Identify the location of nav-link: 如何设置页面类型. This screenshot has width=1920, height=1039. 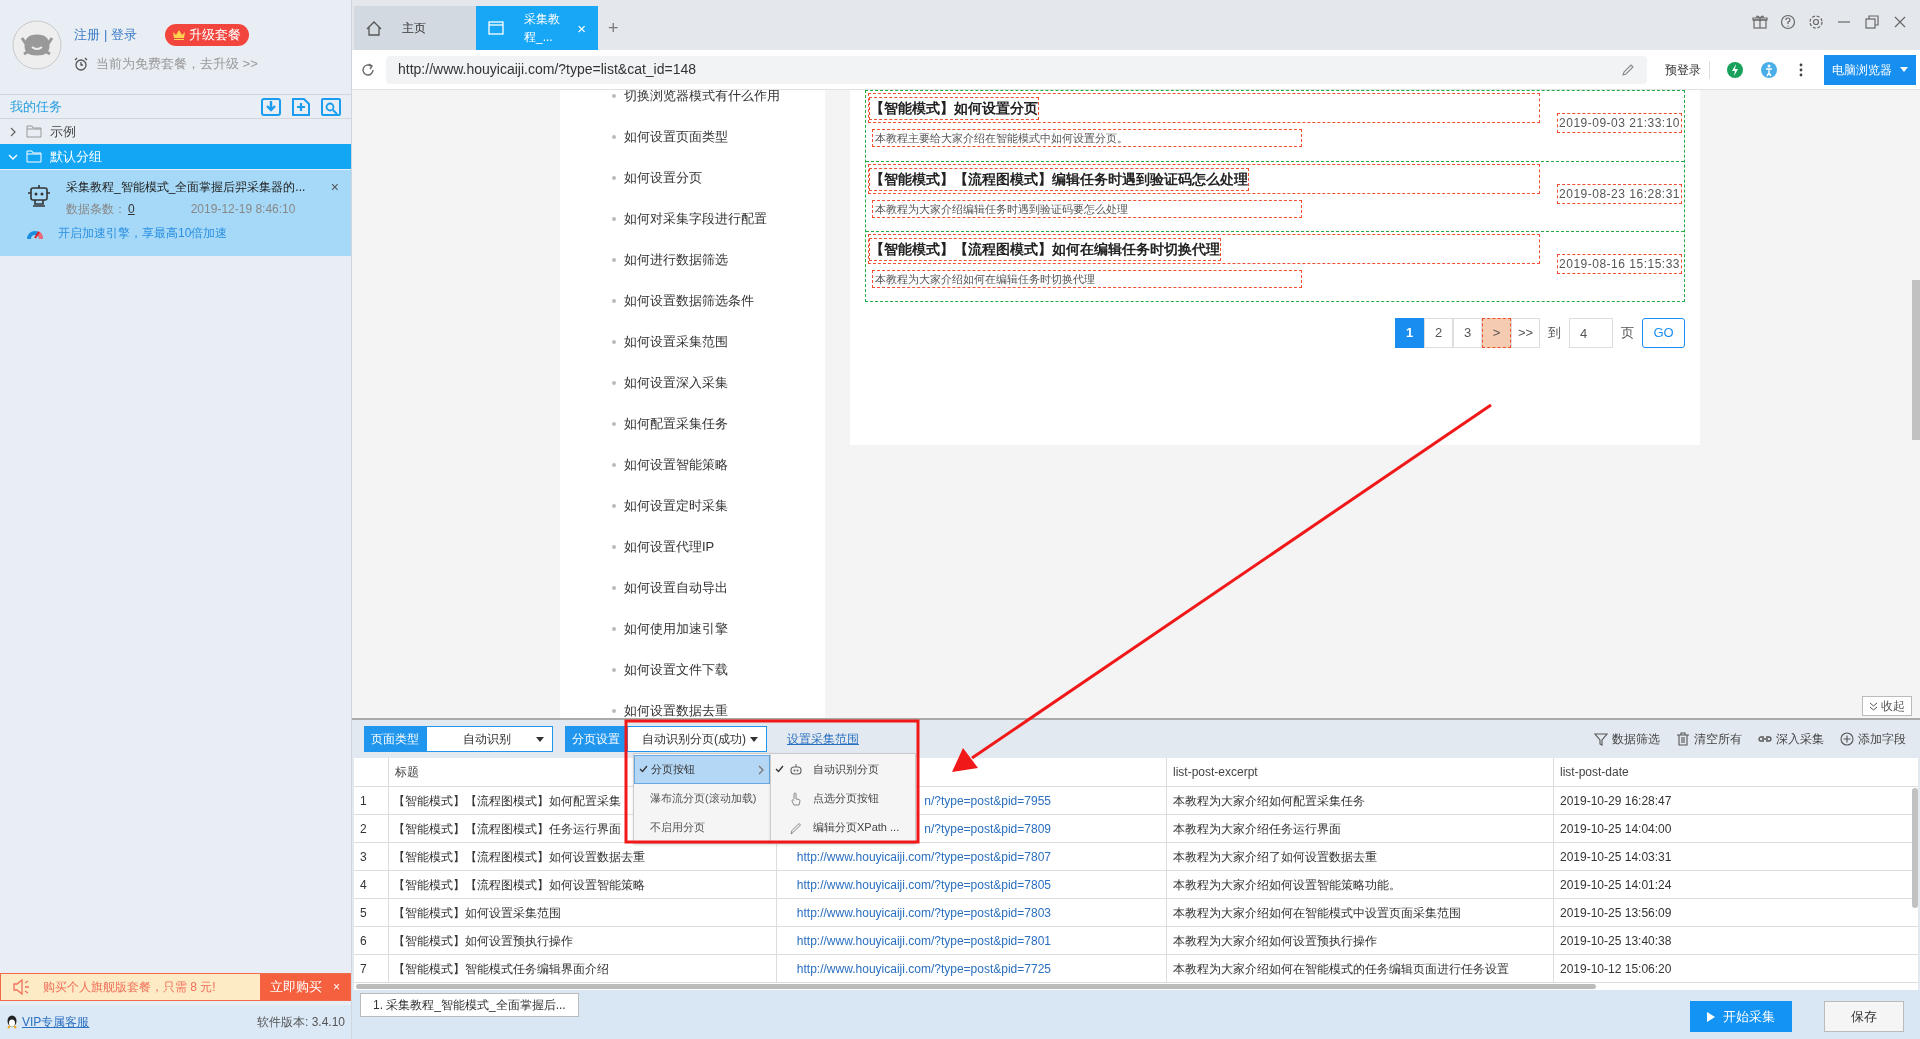
(676, 136).